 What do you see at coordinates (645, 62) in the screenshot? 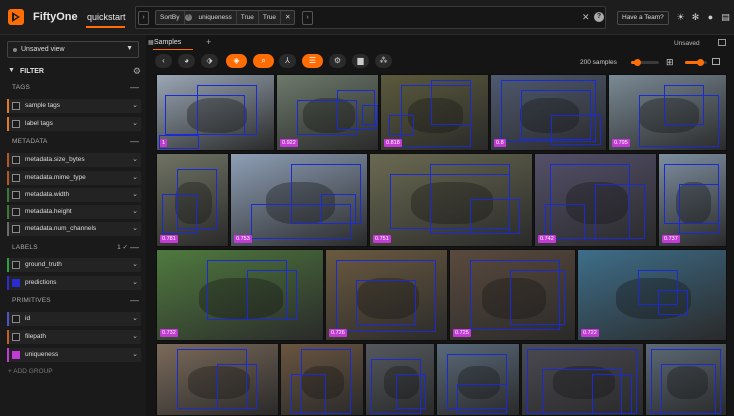
I see `threshold-slider` at bounding box center [645, 62].